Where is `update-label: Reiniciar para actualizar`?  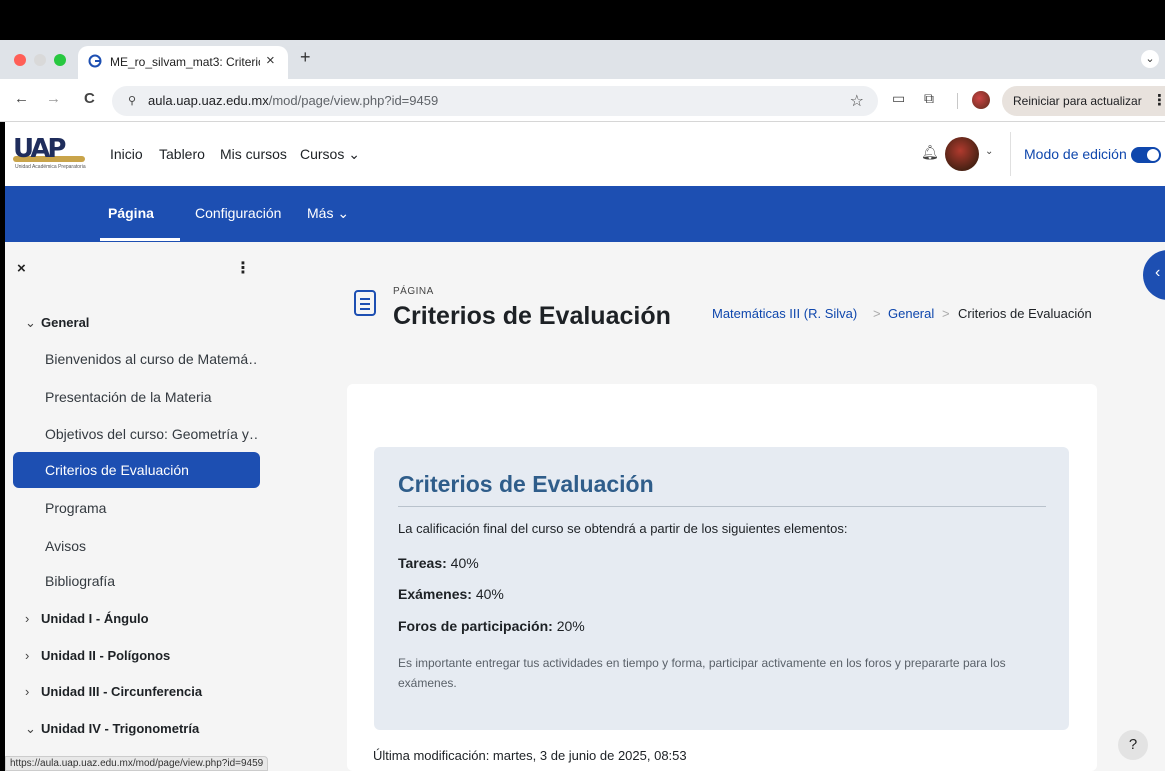
update-label: Reiniciar para actualizar is located at coordinates (1077, 101).